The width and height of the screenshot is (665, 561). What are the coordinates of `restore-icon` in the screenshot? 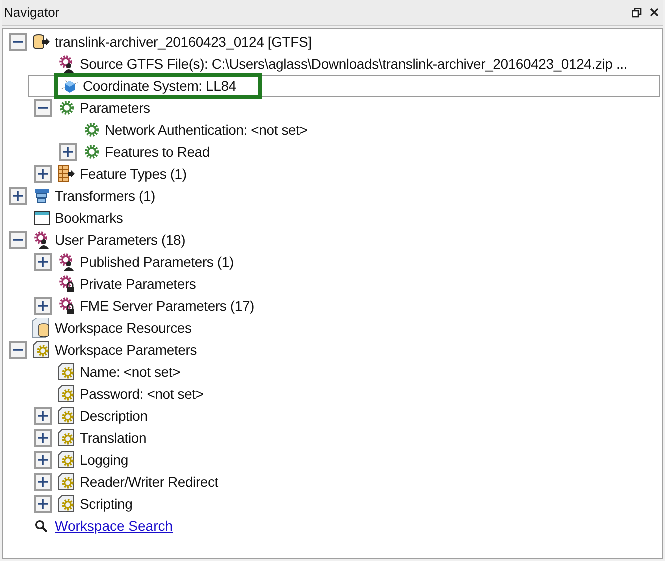 It's located at (637, 13).